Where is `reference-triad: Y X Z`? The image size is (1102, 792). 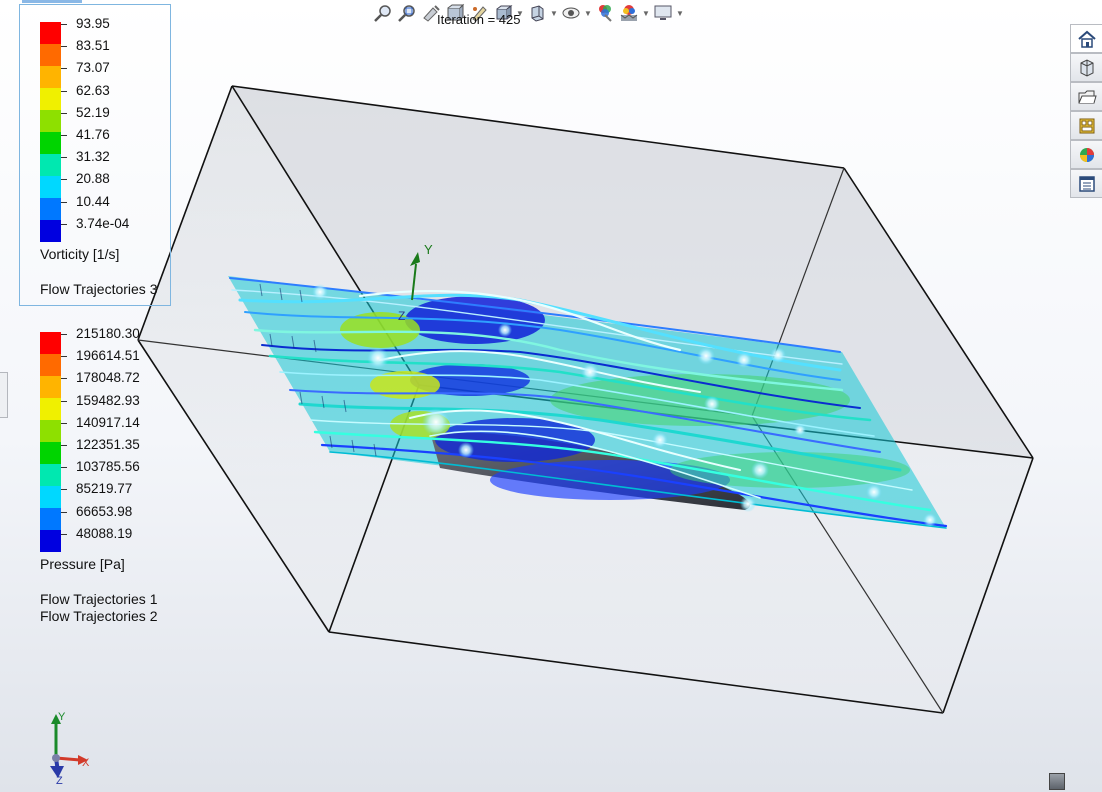
reference-triad: Y X Z is located at coordinates (70, 749).